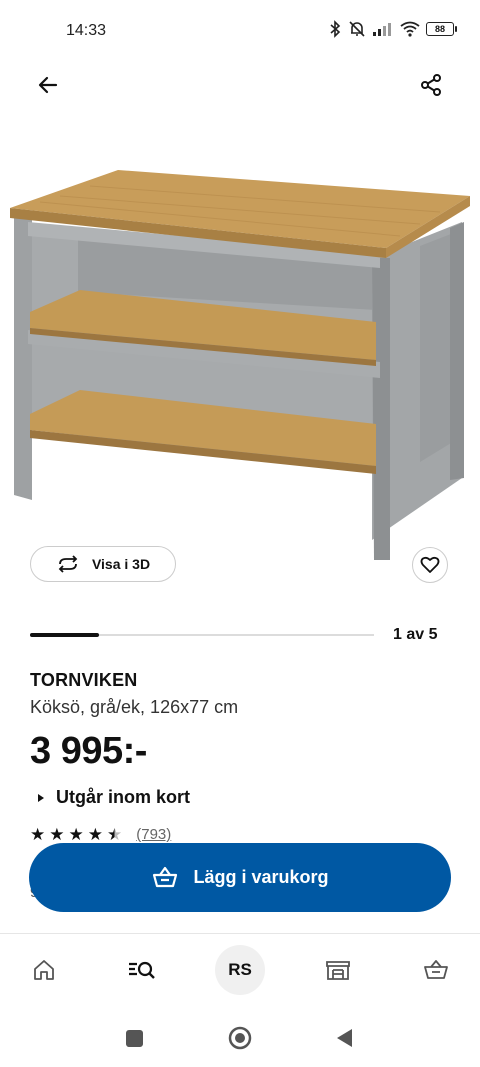 Image resolution: width=480 pixels, height=1067 pixels. I want to click on system-navigation, so click(240, 1038).